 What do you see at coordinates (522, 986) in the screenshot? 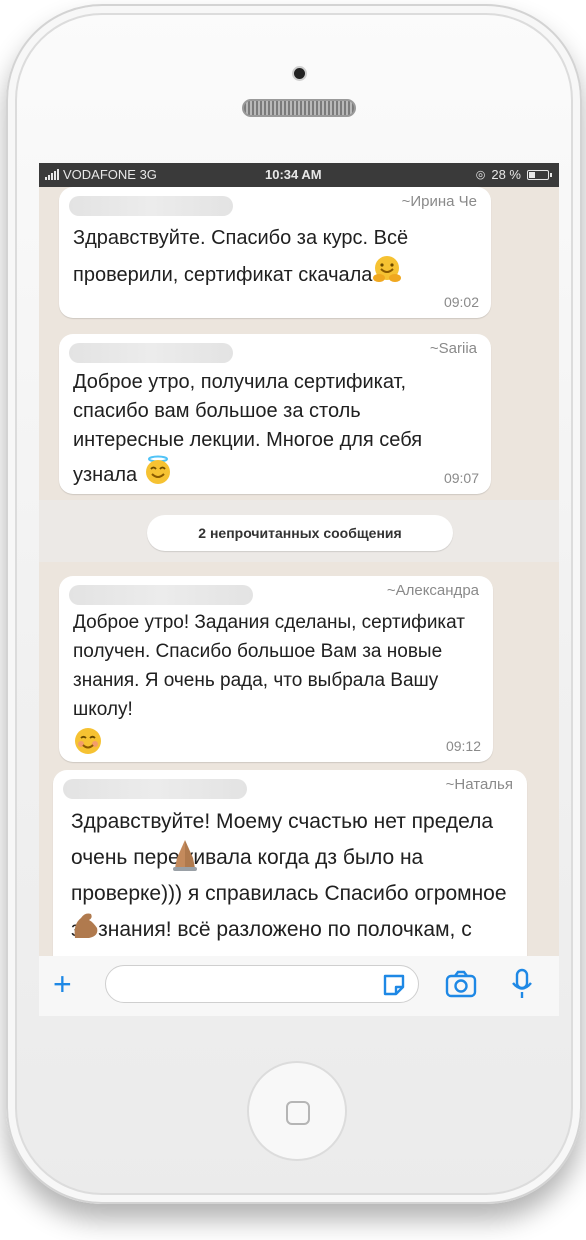
I see `microphone-icon` at bounding box center [522, 986].